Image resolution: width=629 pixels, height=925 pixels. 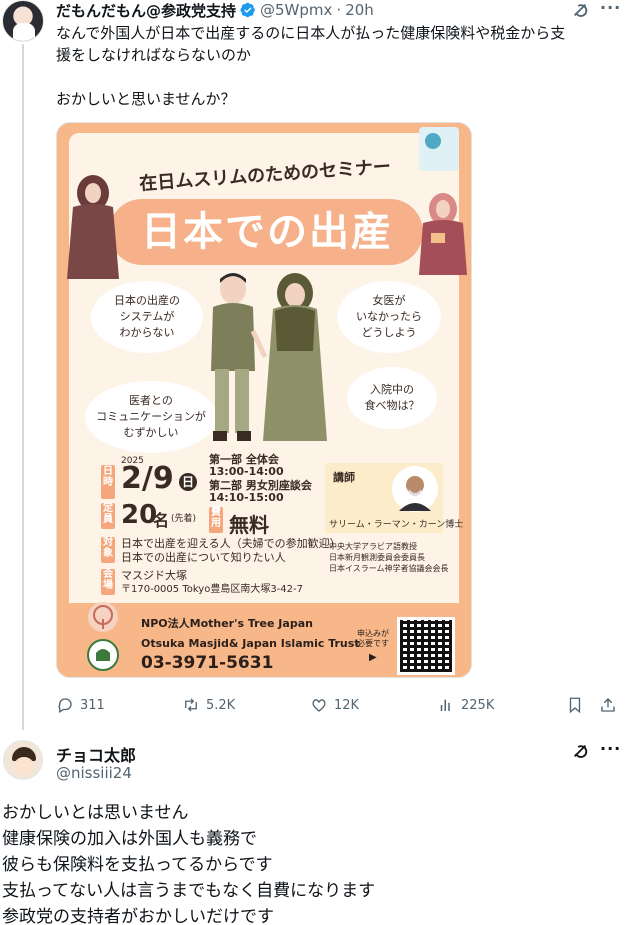 What do you see at coordinates (154, 55) in the screenshot?
I see `tweet-text-line: 援をしなければならないのか` at bounding box center [154, 55].